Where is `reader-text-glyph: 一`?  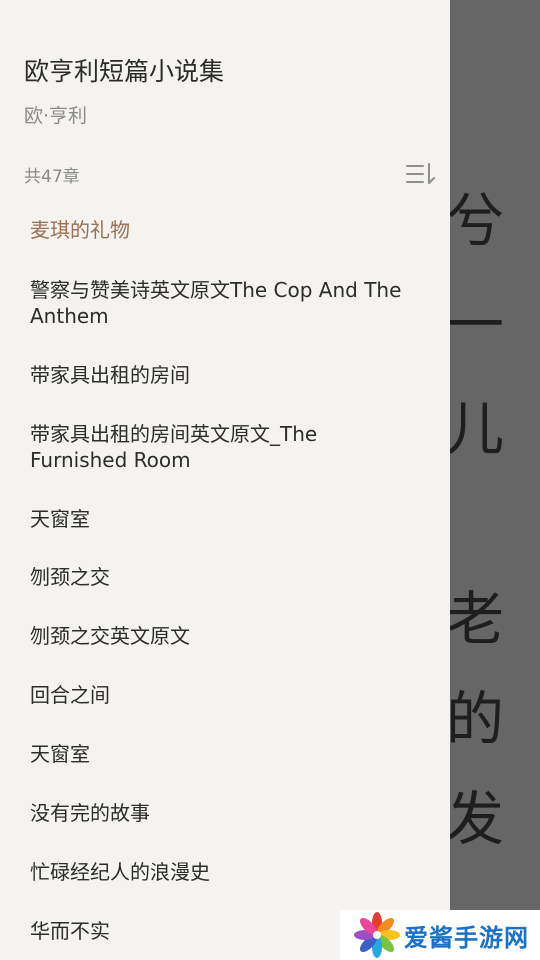 reader-text-glyph: 一 is located at coordinates (477, 325).